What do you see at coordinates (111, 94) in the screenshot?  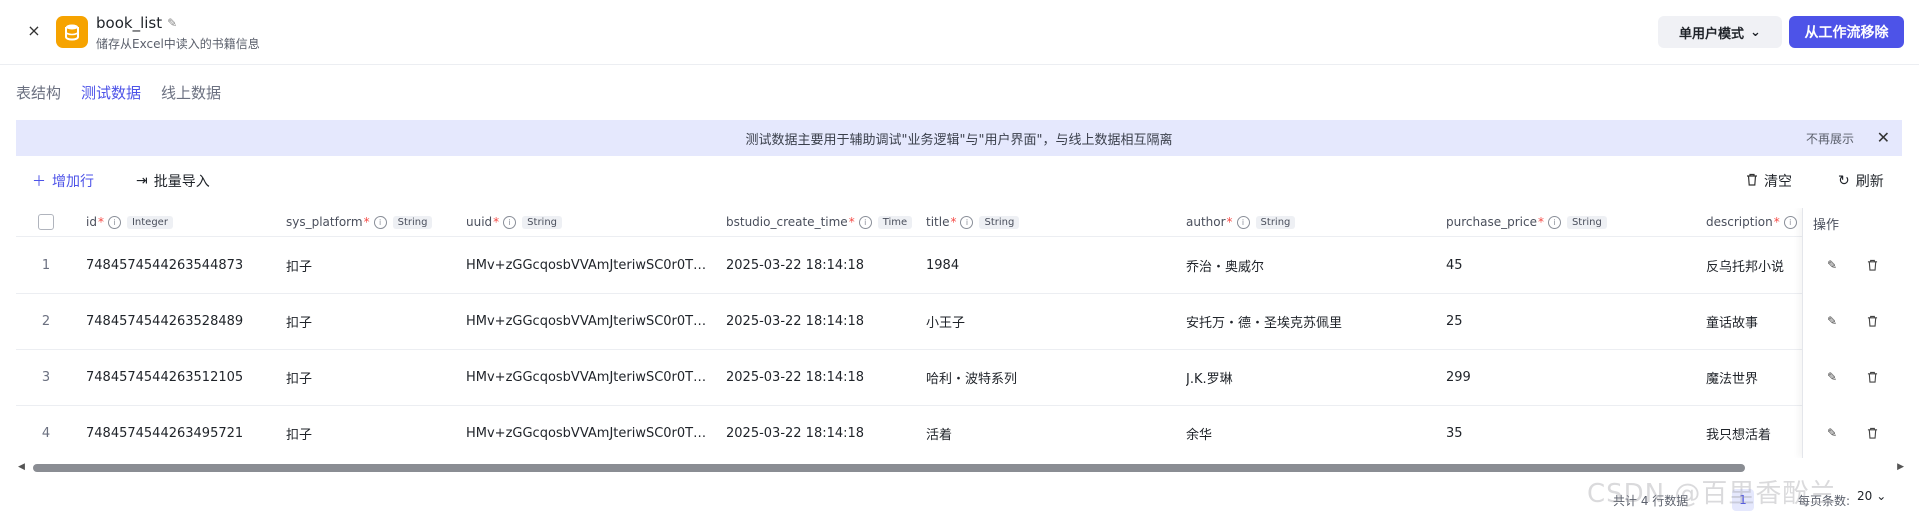 I see `tab-test-data: 测试数据` at bounding box center [111, 94].